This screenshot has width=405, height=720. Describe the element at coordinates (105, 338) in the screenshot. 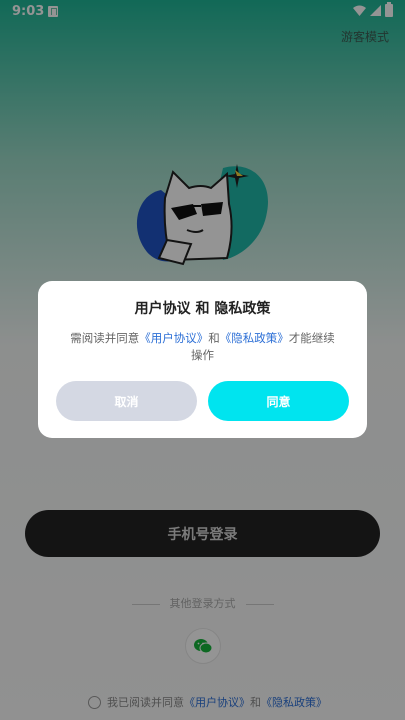

I see `dialog-body-prefix: 需阅读并同意` at that location.